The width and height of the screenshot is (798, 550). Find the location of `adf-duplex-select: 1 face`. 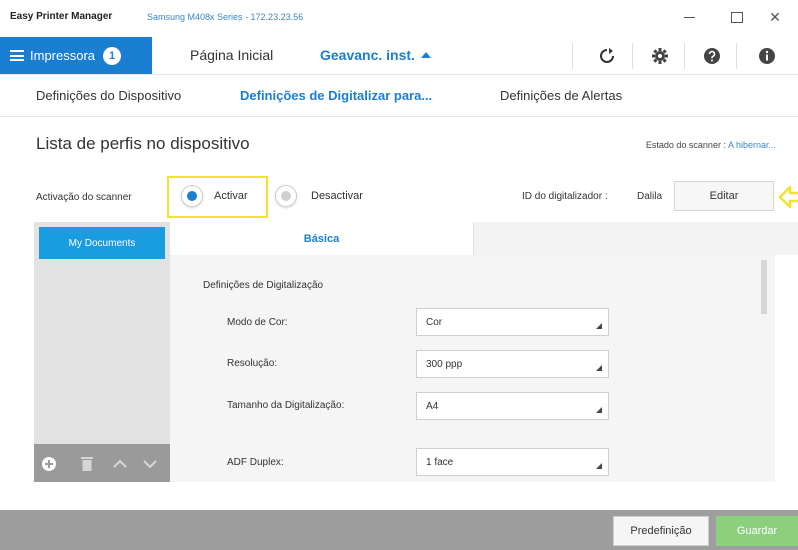

adf-duplex-select: 1 face is located at coordinates (512, 462).